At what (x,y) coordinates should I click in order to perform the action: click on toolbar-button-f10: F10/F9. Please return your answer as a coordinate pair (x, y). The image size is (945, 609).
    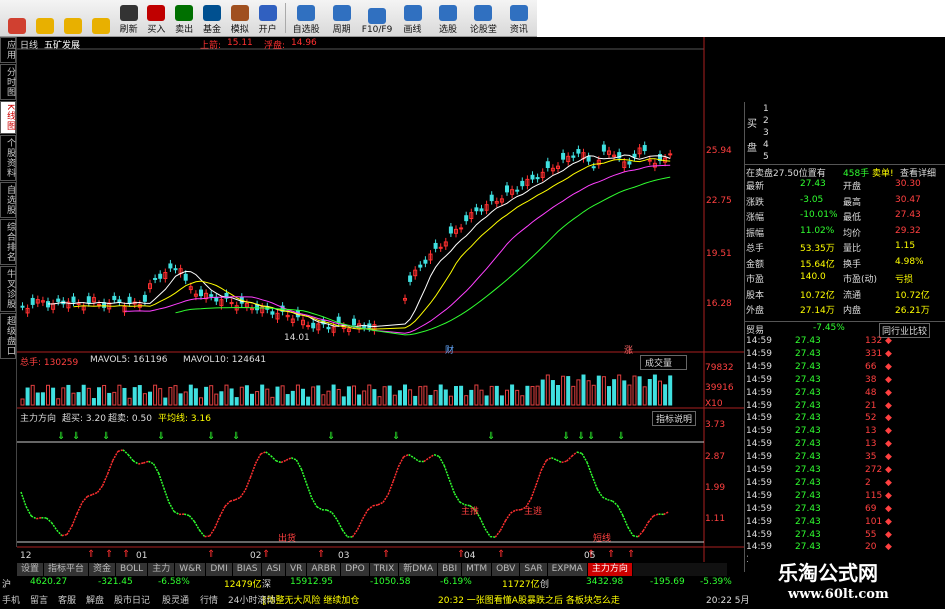
    Looking at the image, I should click on (377, 18).